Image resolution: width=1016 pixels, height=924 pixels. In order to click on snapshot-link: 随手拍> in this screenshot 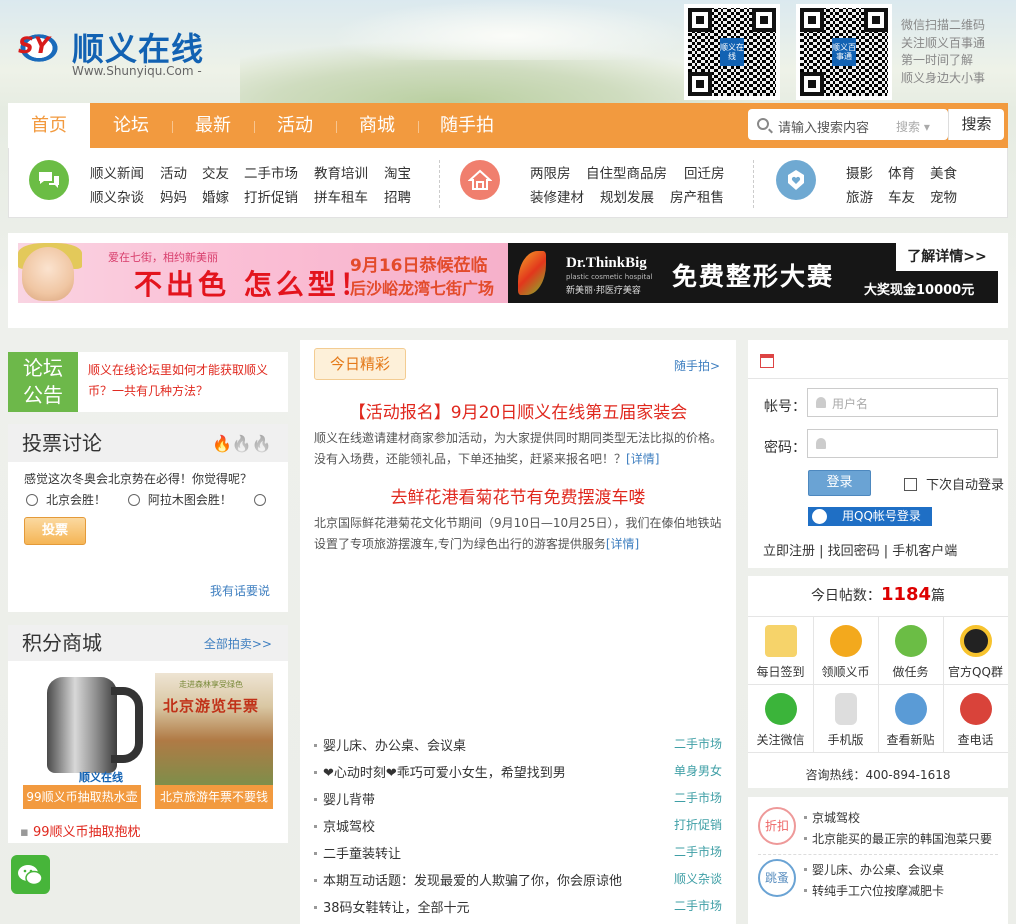, I will do `click(697, 365)`.